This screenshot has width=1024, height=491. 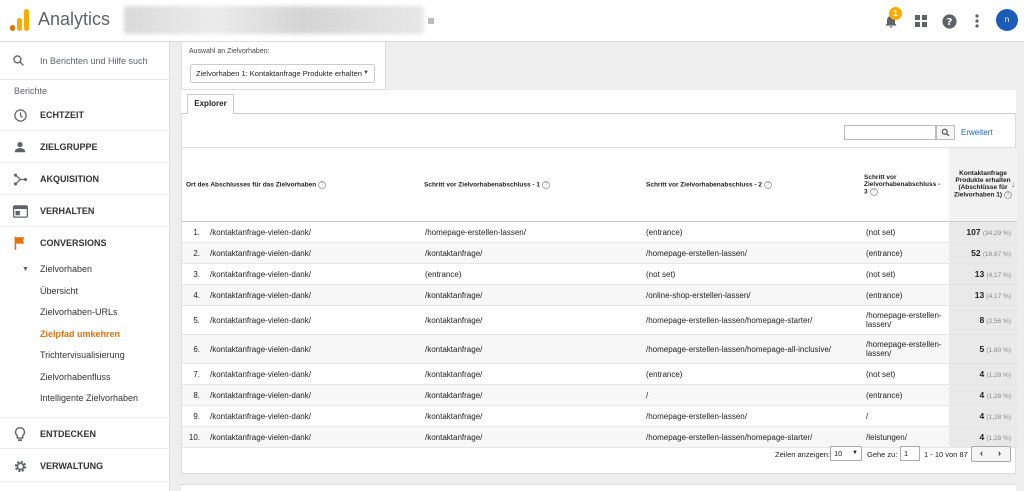 What do you see at coordinates (82, 355) in the screenshot?
I see `sub-item-trichtervisualisierung: Trichtervisualisierung` at bounding box center [82, 355].